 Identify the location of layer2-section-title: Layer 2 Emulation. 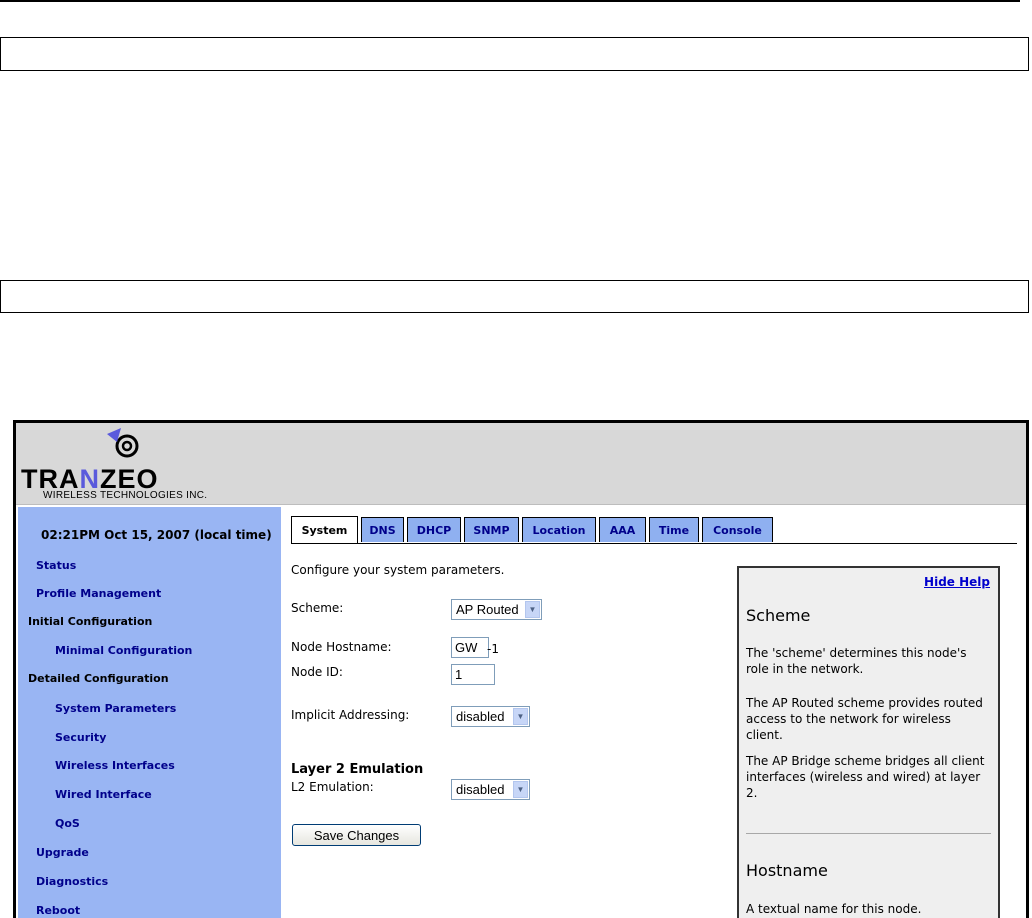
(357, 769).